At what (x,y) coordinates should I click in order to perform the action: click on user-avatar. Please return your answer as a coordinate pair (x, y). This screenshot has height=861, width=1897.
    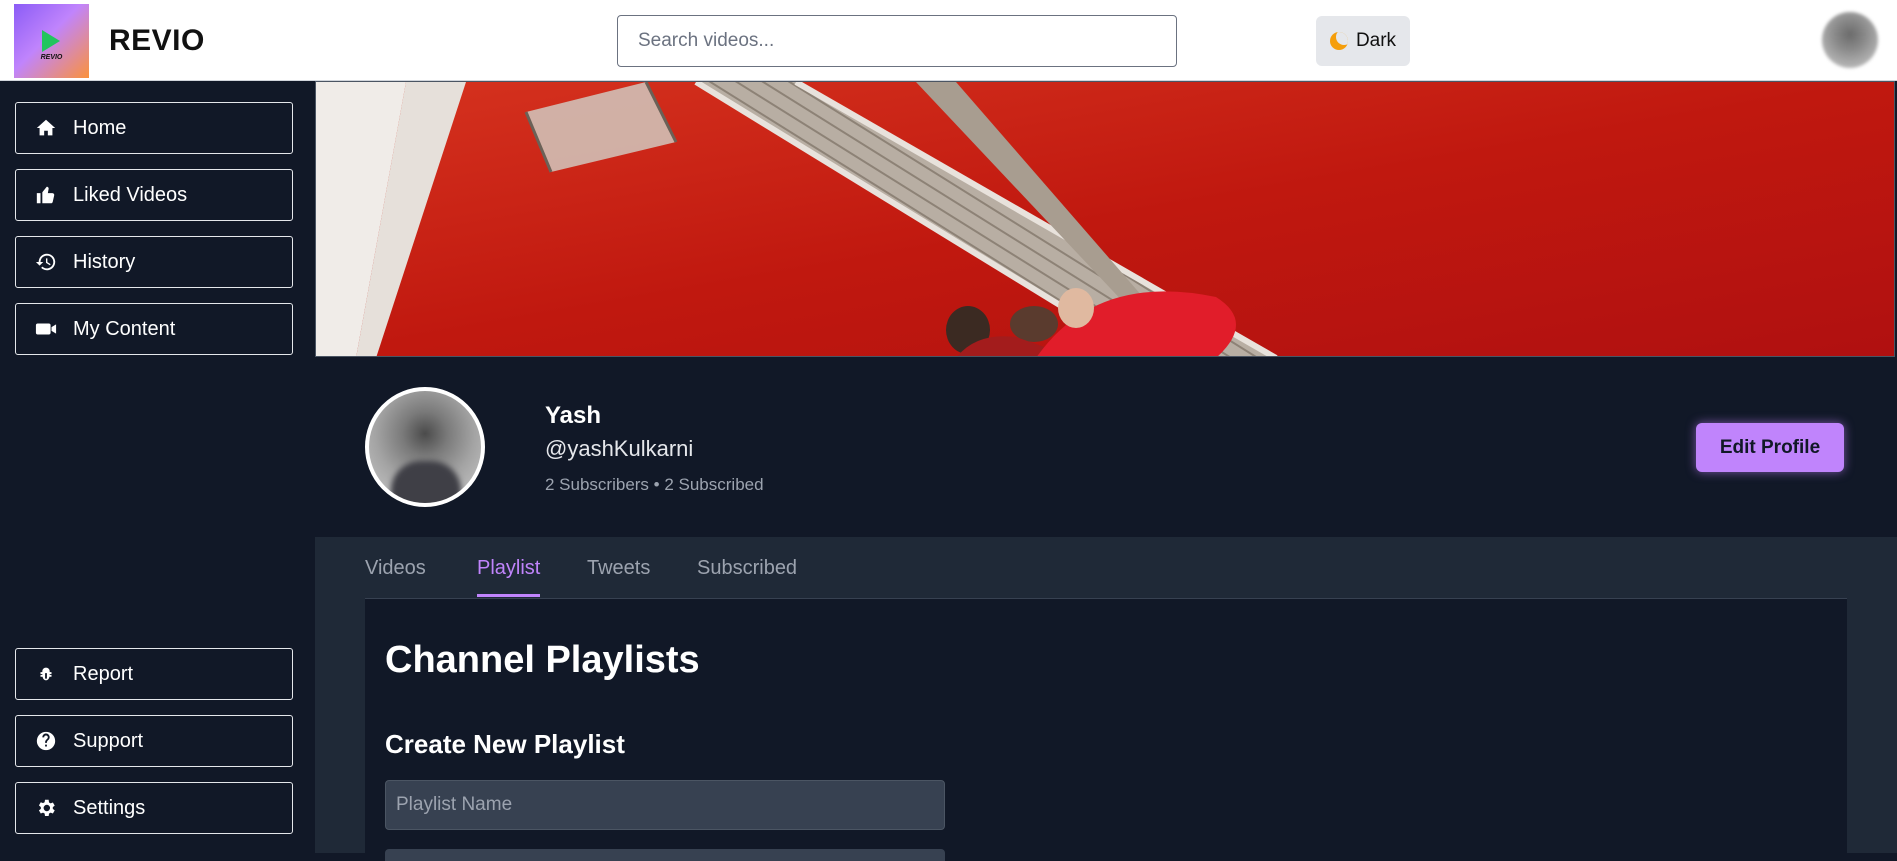
    Looking at the image, I should click on (1850, 40).